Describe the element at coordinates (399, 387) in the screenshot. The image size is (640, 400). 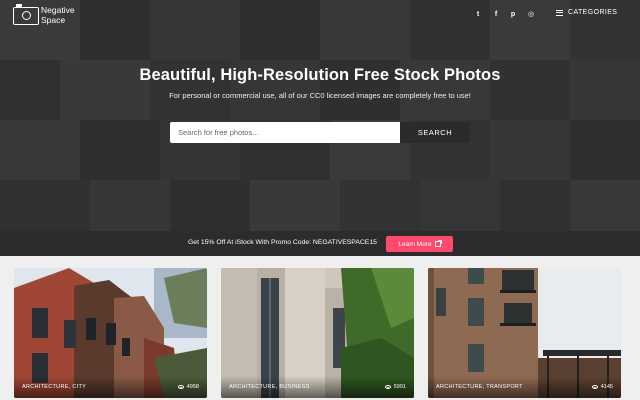
I see `view-count: 5991` at that location.